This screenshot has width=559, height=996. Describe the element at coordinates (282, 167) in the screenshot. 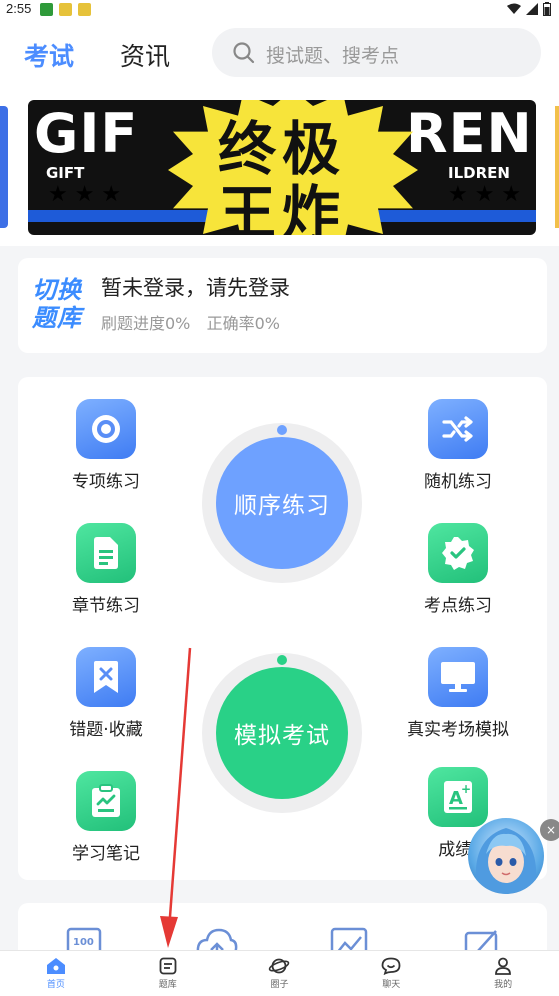

I see `promo-banner: GIF REN GIFT ILDREN ★ ★ ★ ★ ★ ★ 终极 王炸` at that location.